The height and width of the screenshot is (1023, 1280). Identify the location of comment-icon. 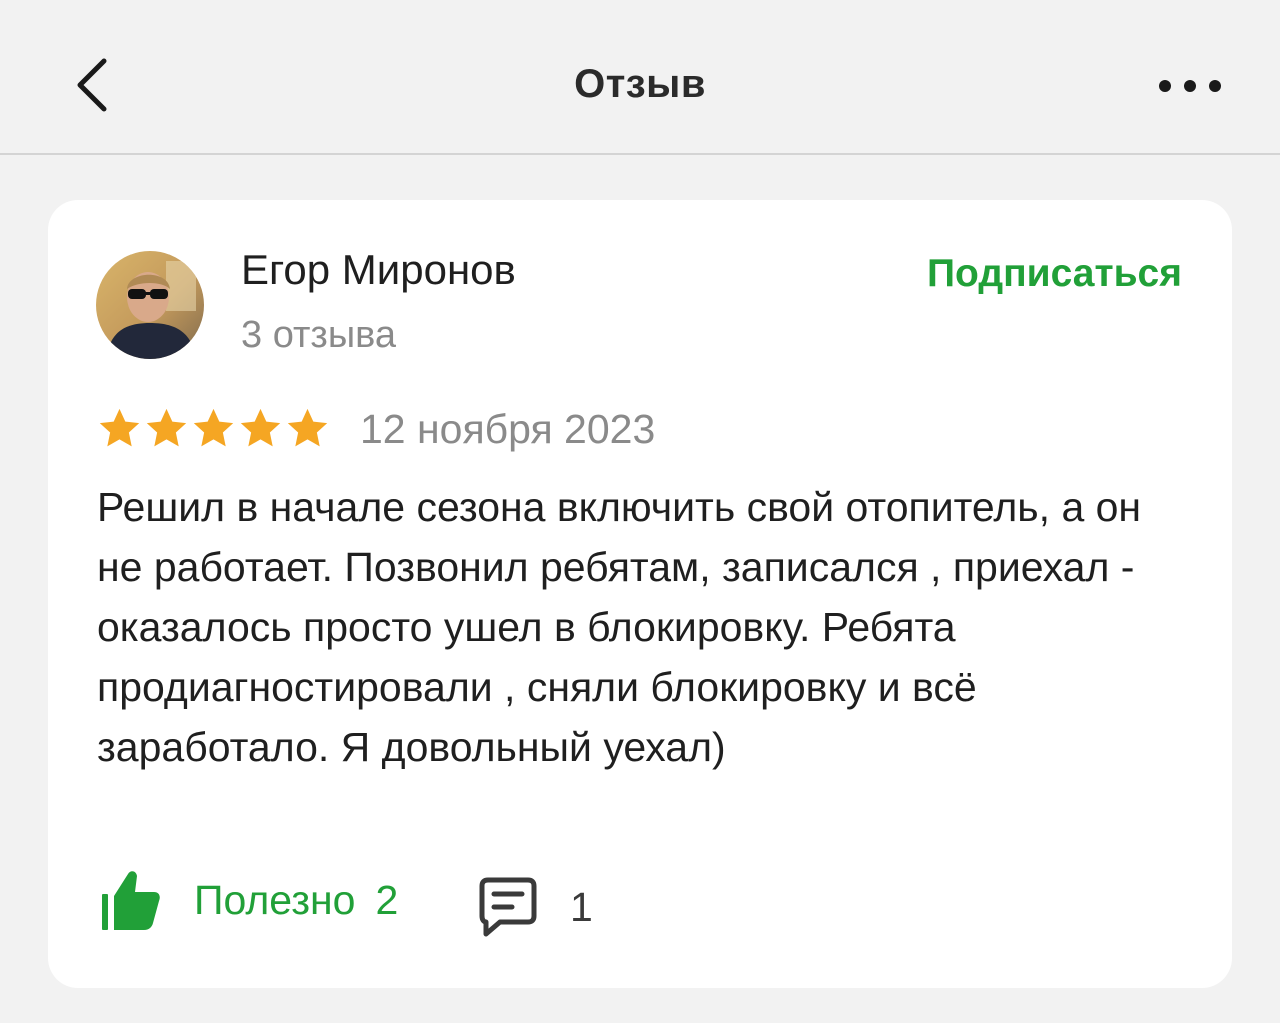
(508, 907).